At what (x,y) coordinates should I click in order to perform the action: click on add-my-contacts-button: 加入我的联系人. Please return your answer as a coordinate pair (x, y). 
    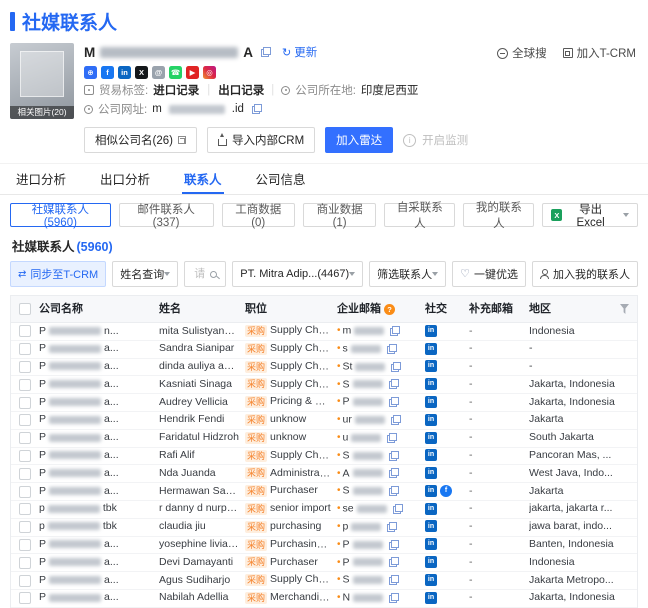
    Looking at the image, I should click on (585, 274).